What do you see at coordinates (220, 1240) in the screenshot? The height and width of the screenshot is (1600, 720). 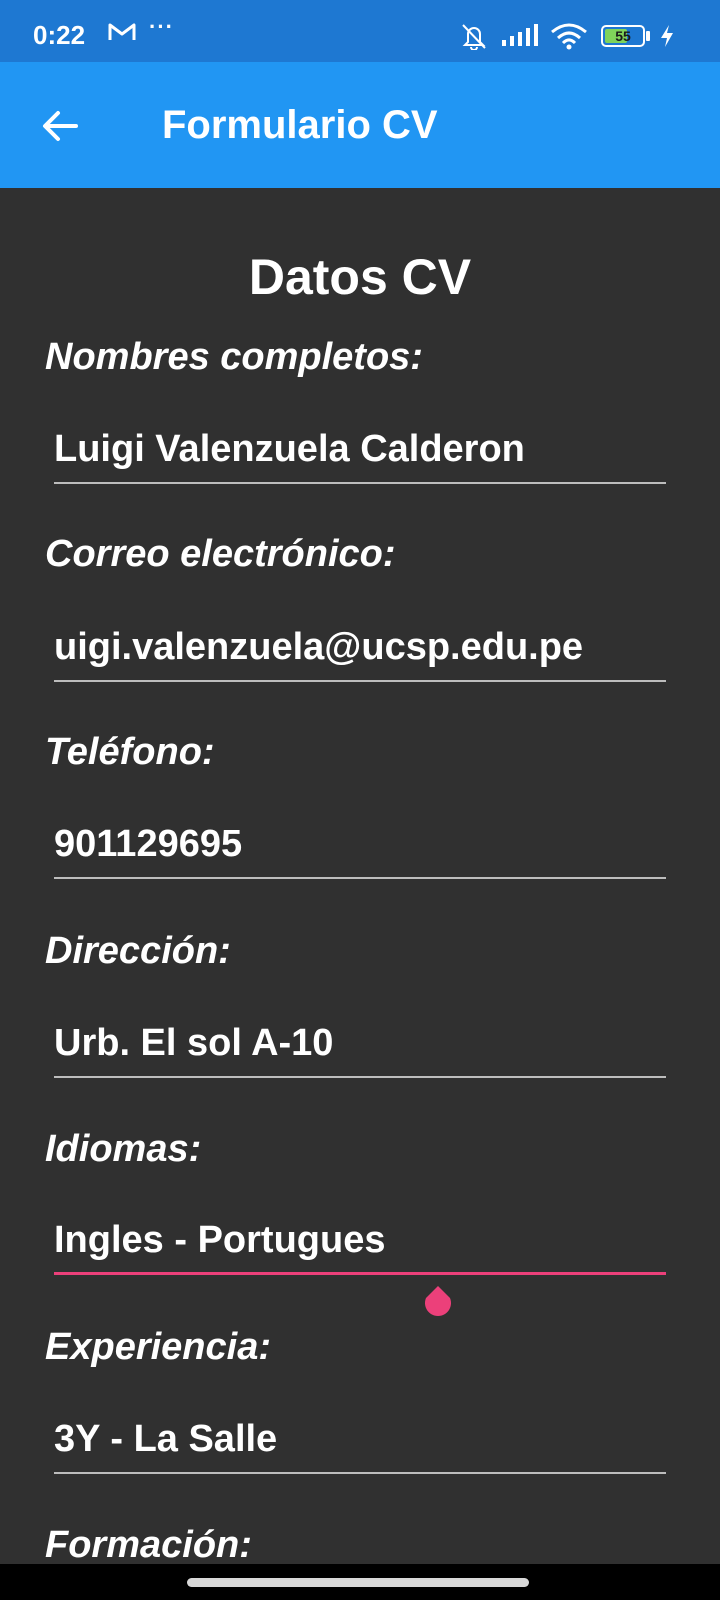 I see `idiomas-value: Ingles - Portugues` at bounding box center [220, 1240].